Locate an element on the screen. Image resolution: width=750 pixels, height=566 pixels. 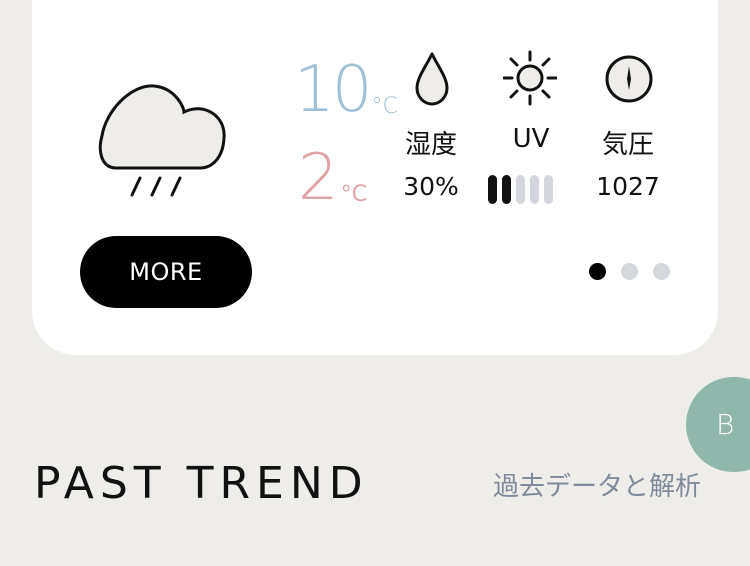
droplet-icon is located at coordinates (432, 79).